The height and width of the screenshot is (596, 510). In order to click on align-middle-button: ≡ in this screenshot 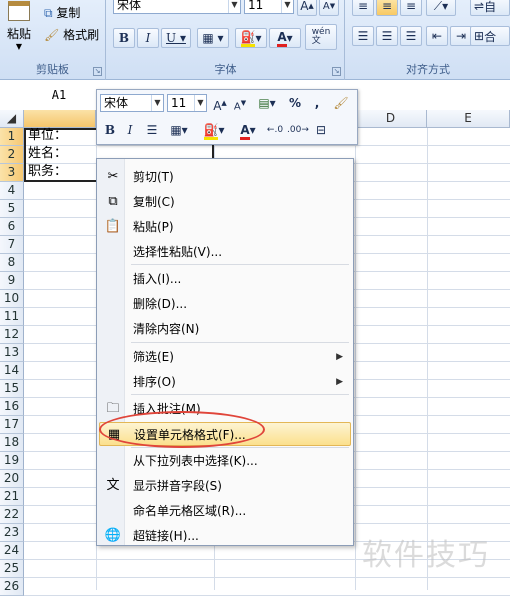, I will do `click(387, 8)`.